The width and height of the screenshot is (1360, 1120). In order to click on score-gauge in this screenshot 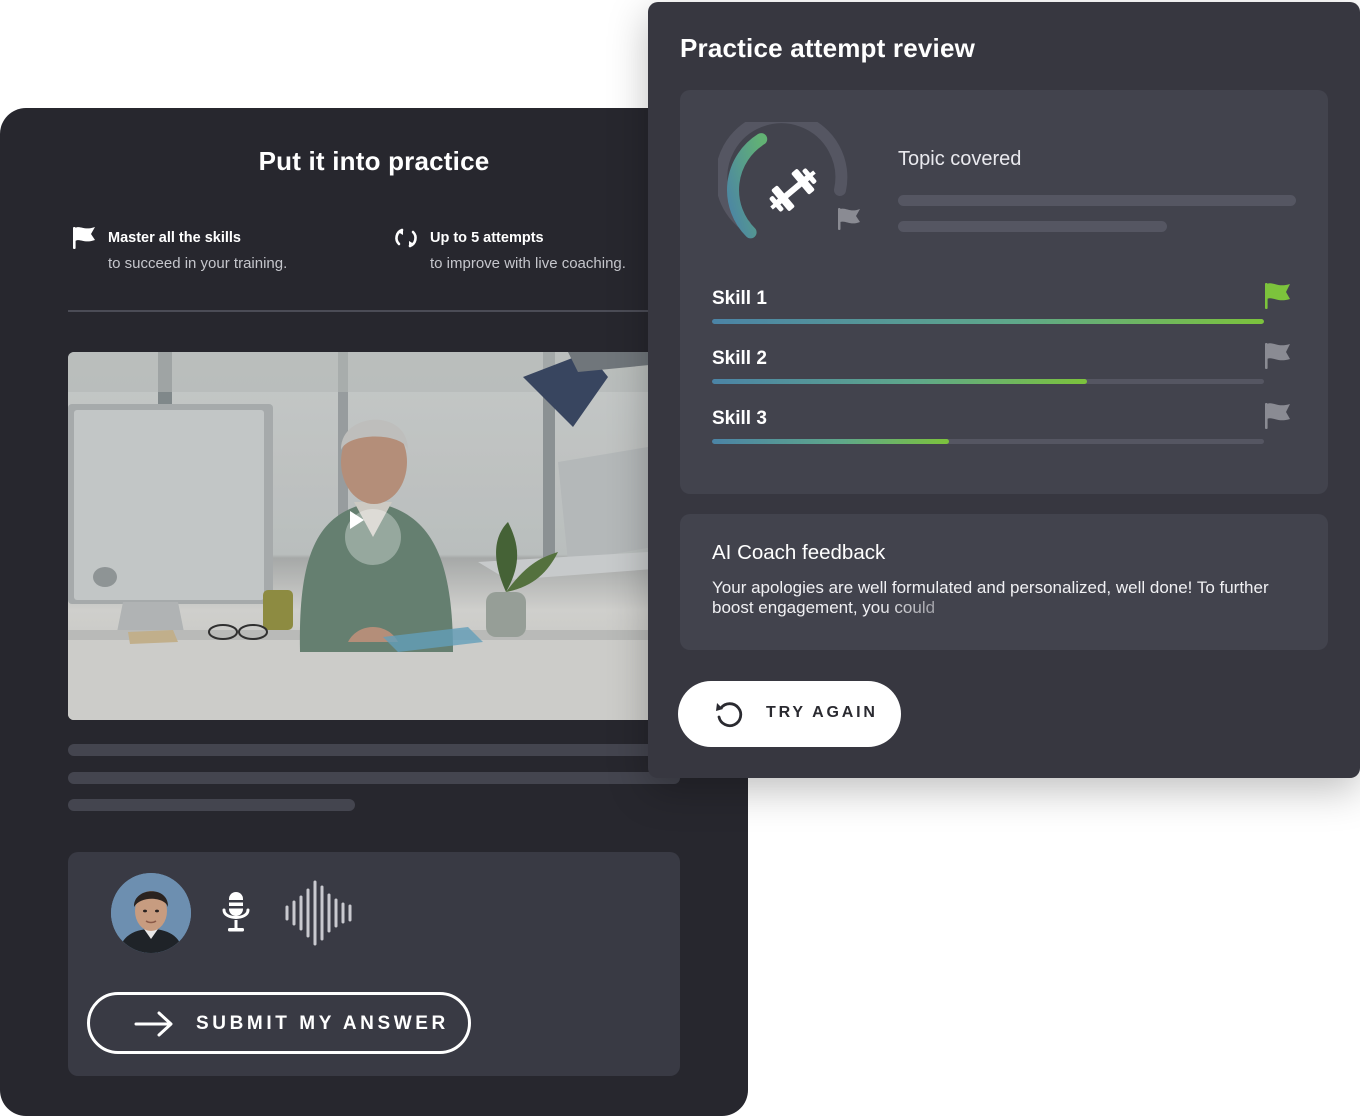, I will do `click(789, 180)`.